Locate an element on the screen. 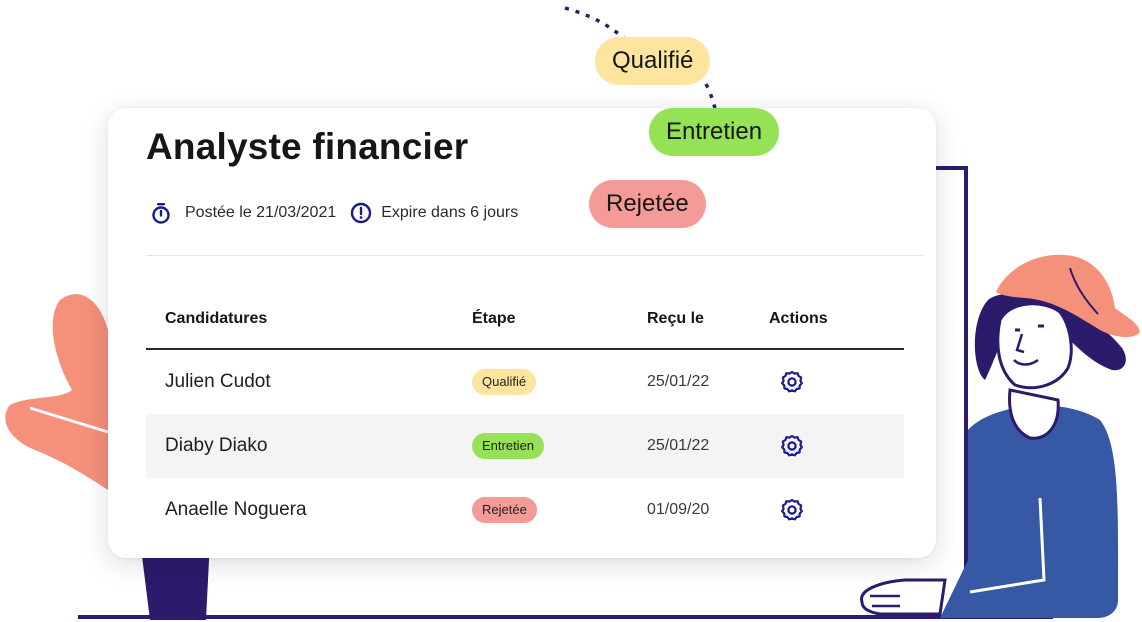 This screenshot has width=1142, height=622. received-date: 01/09/20 is located at coordinates (678, 509).